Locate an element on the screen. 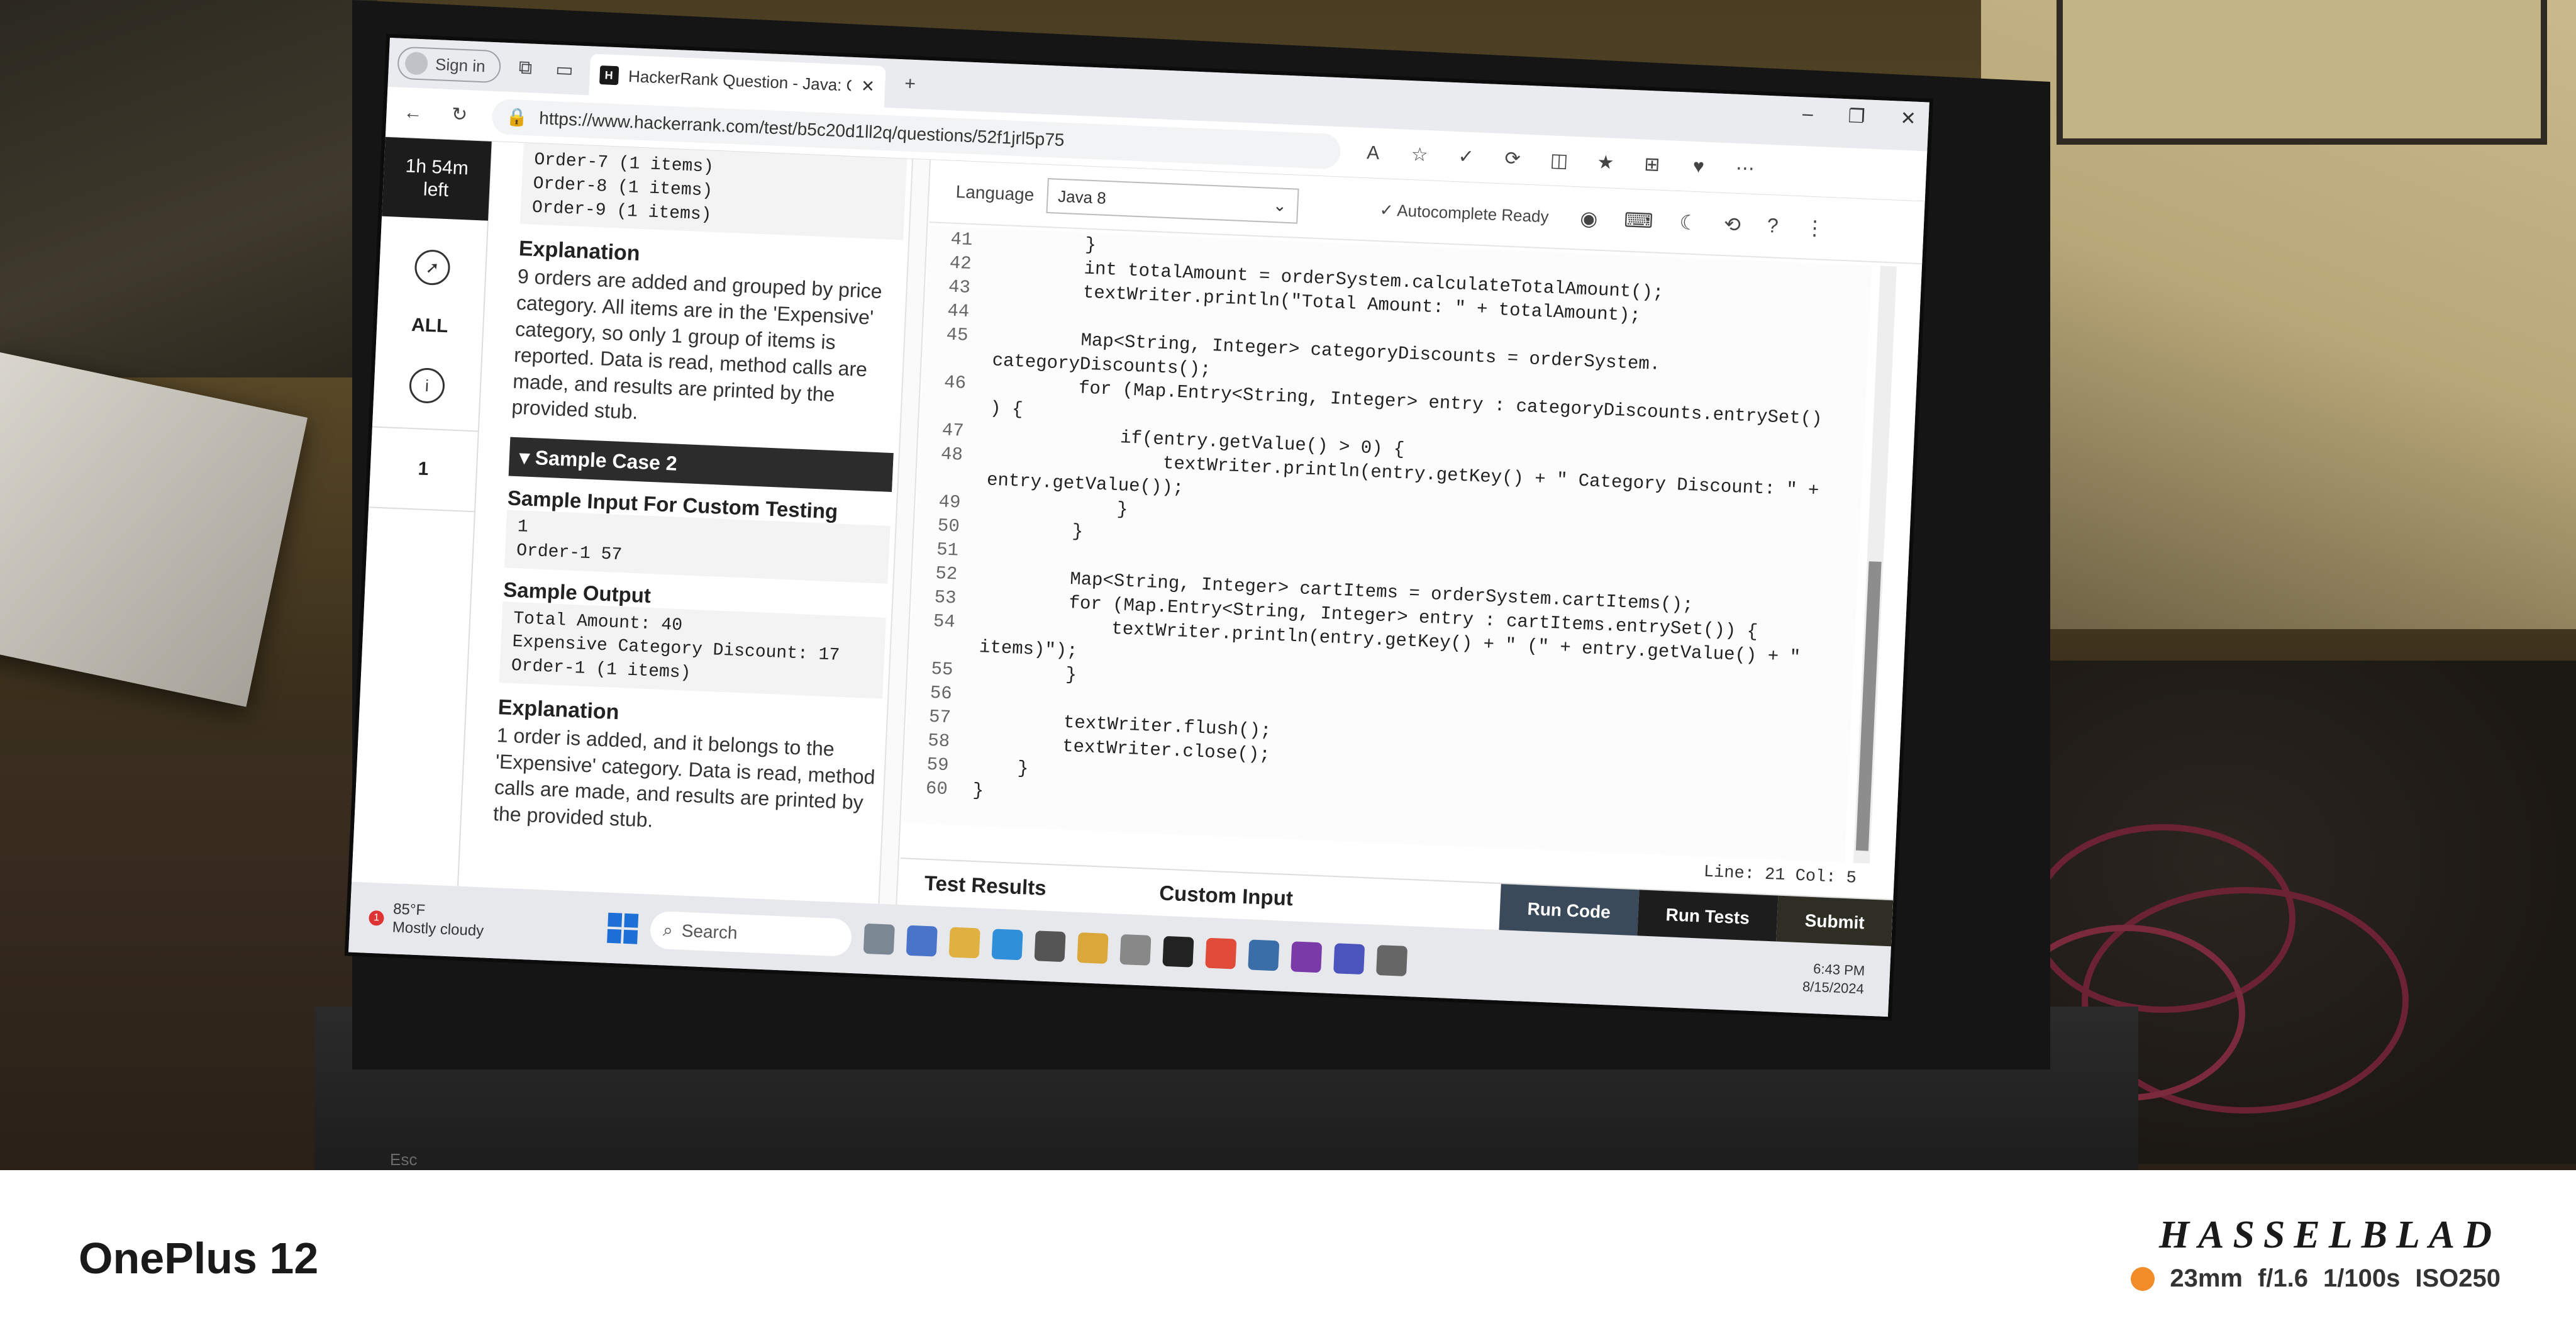  chrome-icon is located at coordinates (1221, 953).